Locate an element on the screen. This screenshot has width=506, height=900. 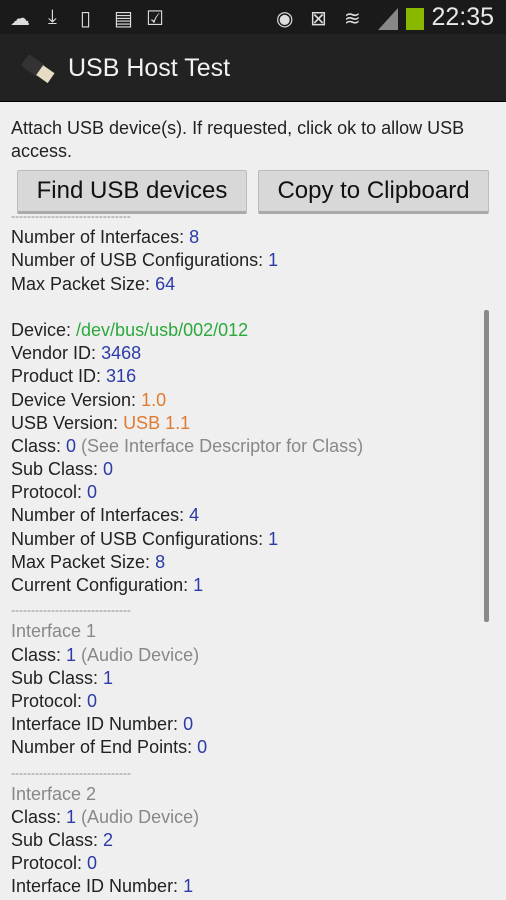
field-value: 3468 is located at coordinates (121, 353).